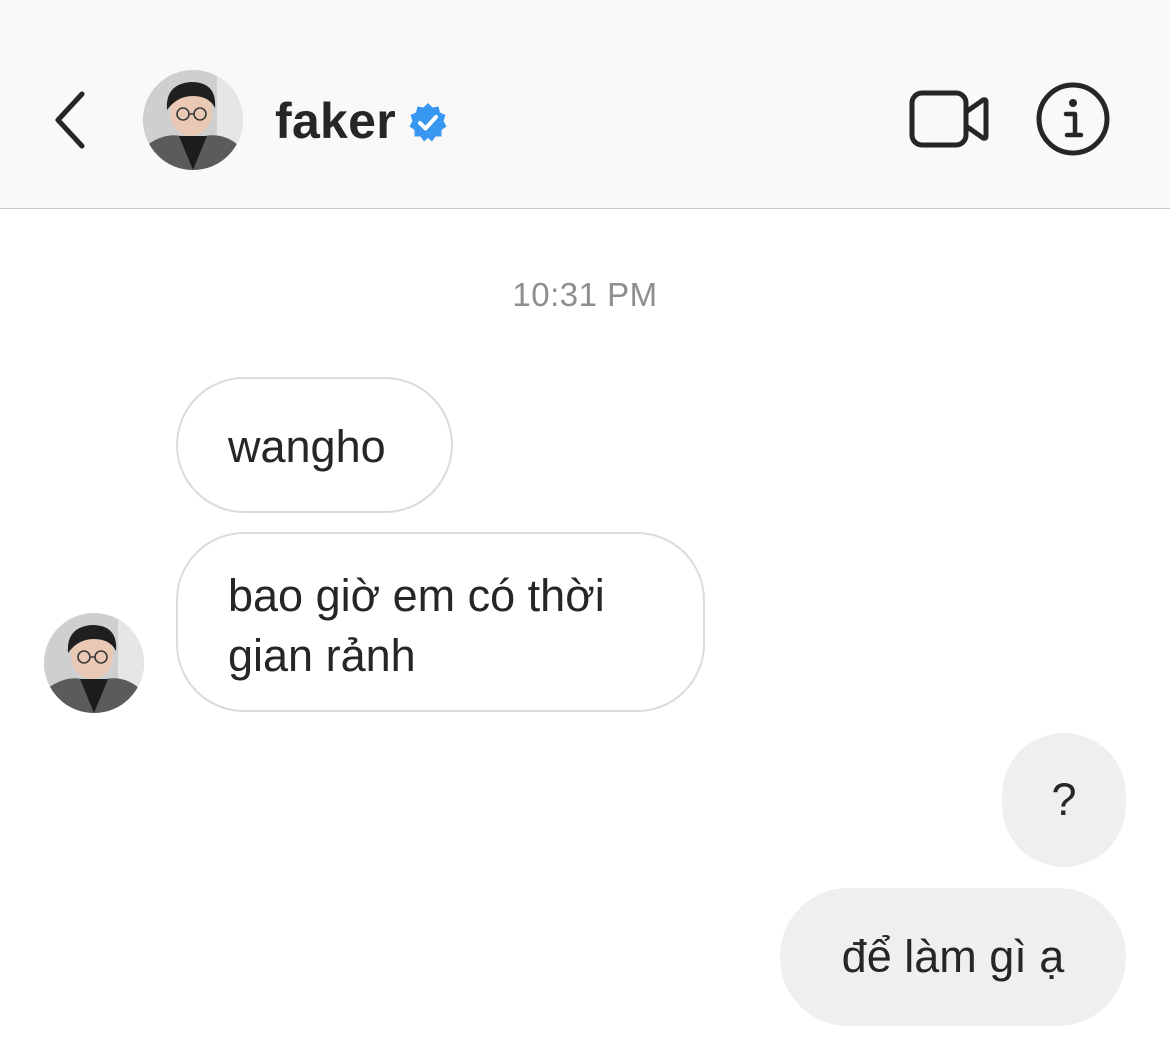  I want to click on back-button, so click(70, 120).